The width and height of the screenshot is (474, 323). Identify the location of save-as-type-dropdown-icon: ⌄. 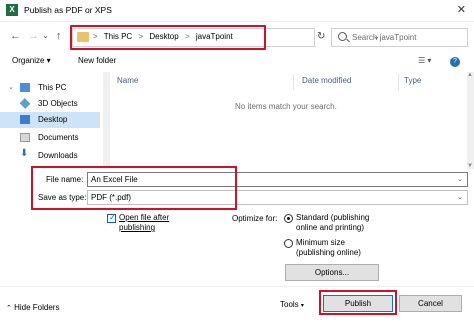
(460, 197).